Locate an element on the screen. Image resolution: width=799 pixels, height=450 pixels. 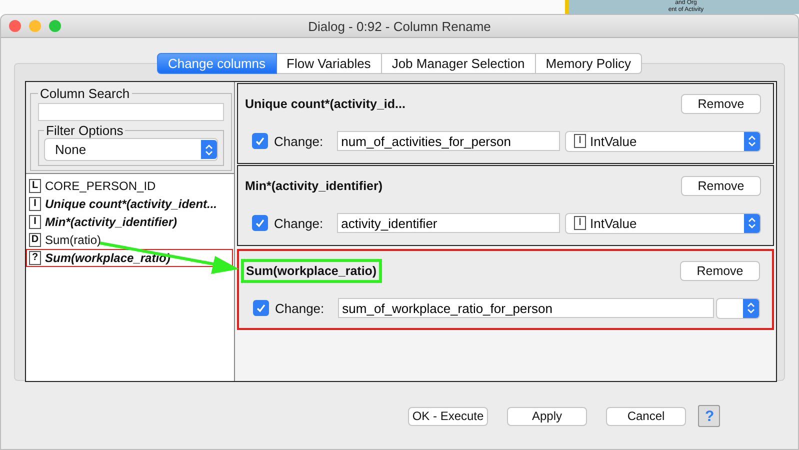
type-icon: D is located at coordinates (35, 240).